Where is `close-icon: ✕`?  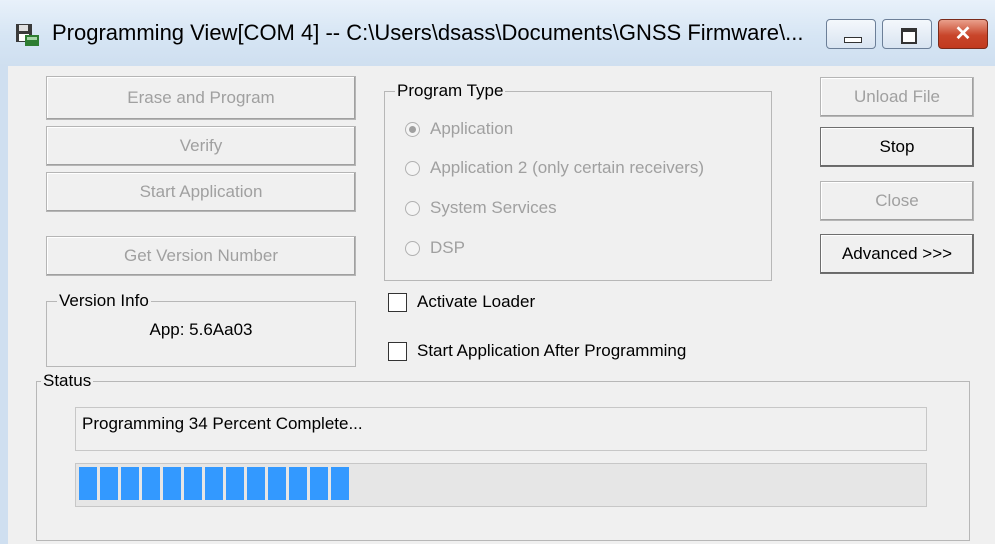 close-icon: ✕ is located at coordinates (963, 34).